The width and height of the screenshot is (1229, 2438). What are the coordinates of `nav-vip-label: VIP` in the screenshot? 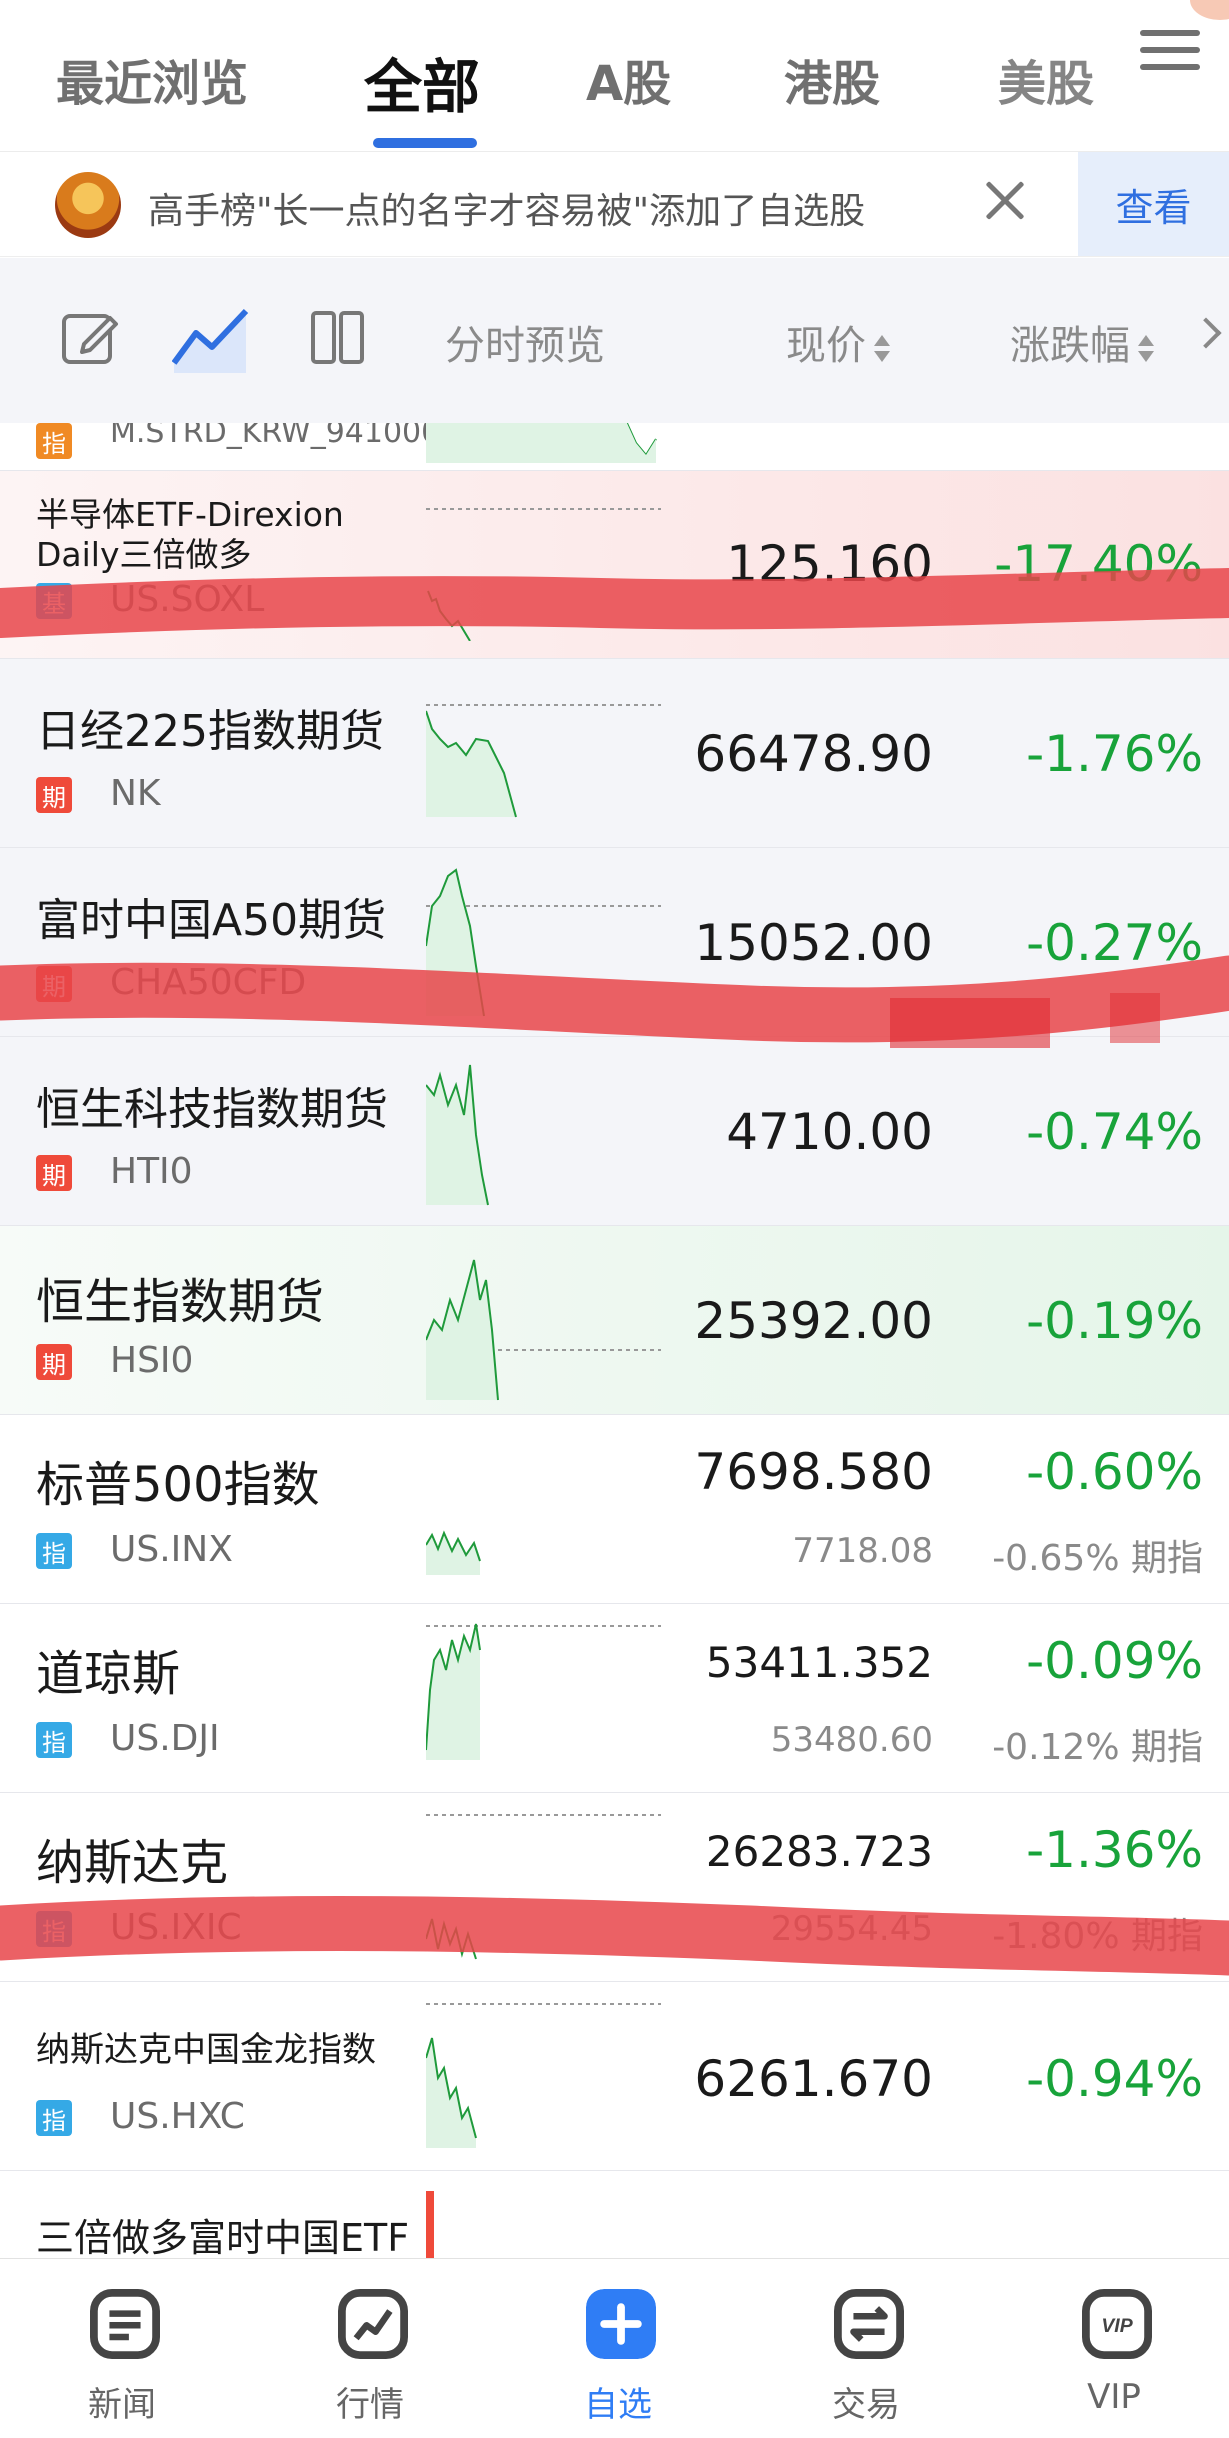 It's located at (1114, 2397).